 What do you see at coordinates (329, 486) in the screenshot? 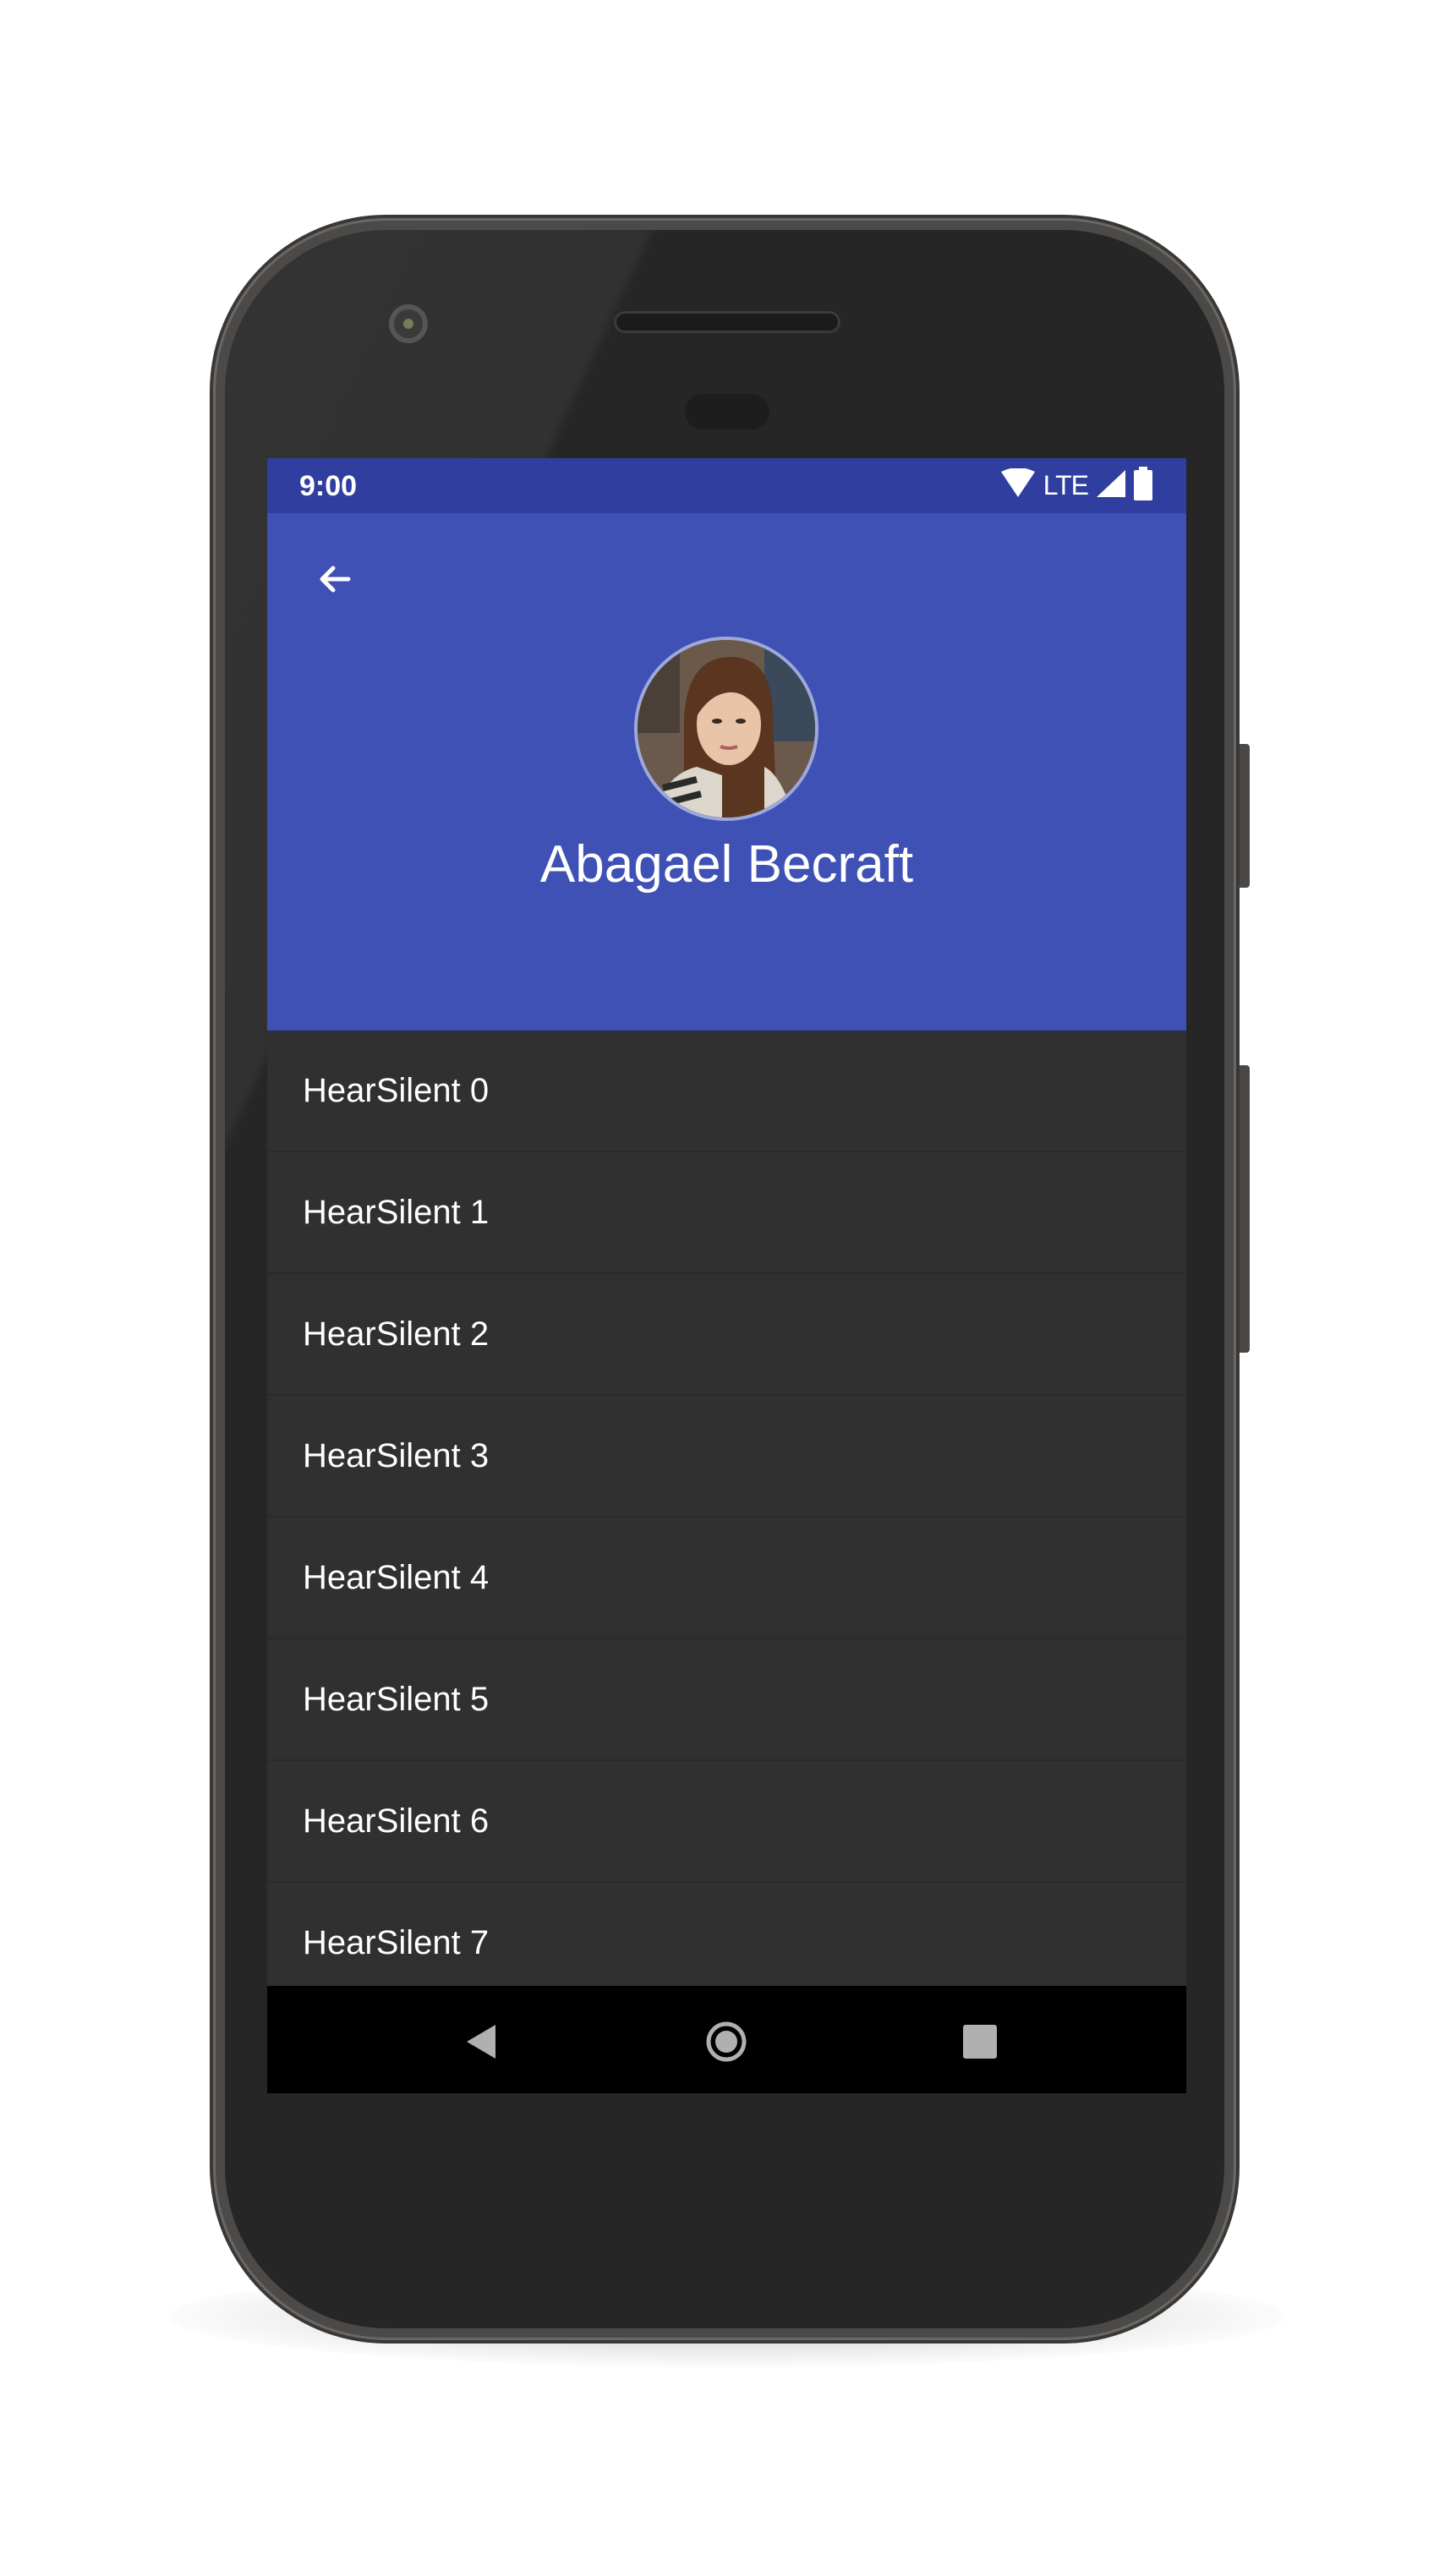
I see `status-time: 9:00` at bounding box center [329, 486].